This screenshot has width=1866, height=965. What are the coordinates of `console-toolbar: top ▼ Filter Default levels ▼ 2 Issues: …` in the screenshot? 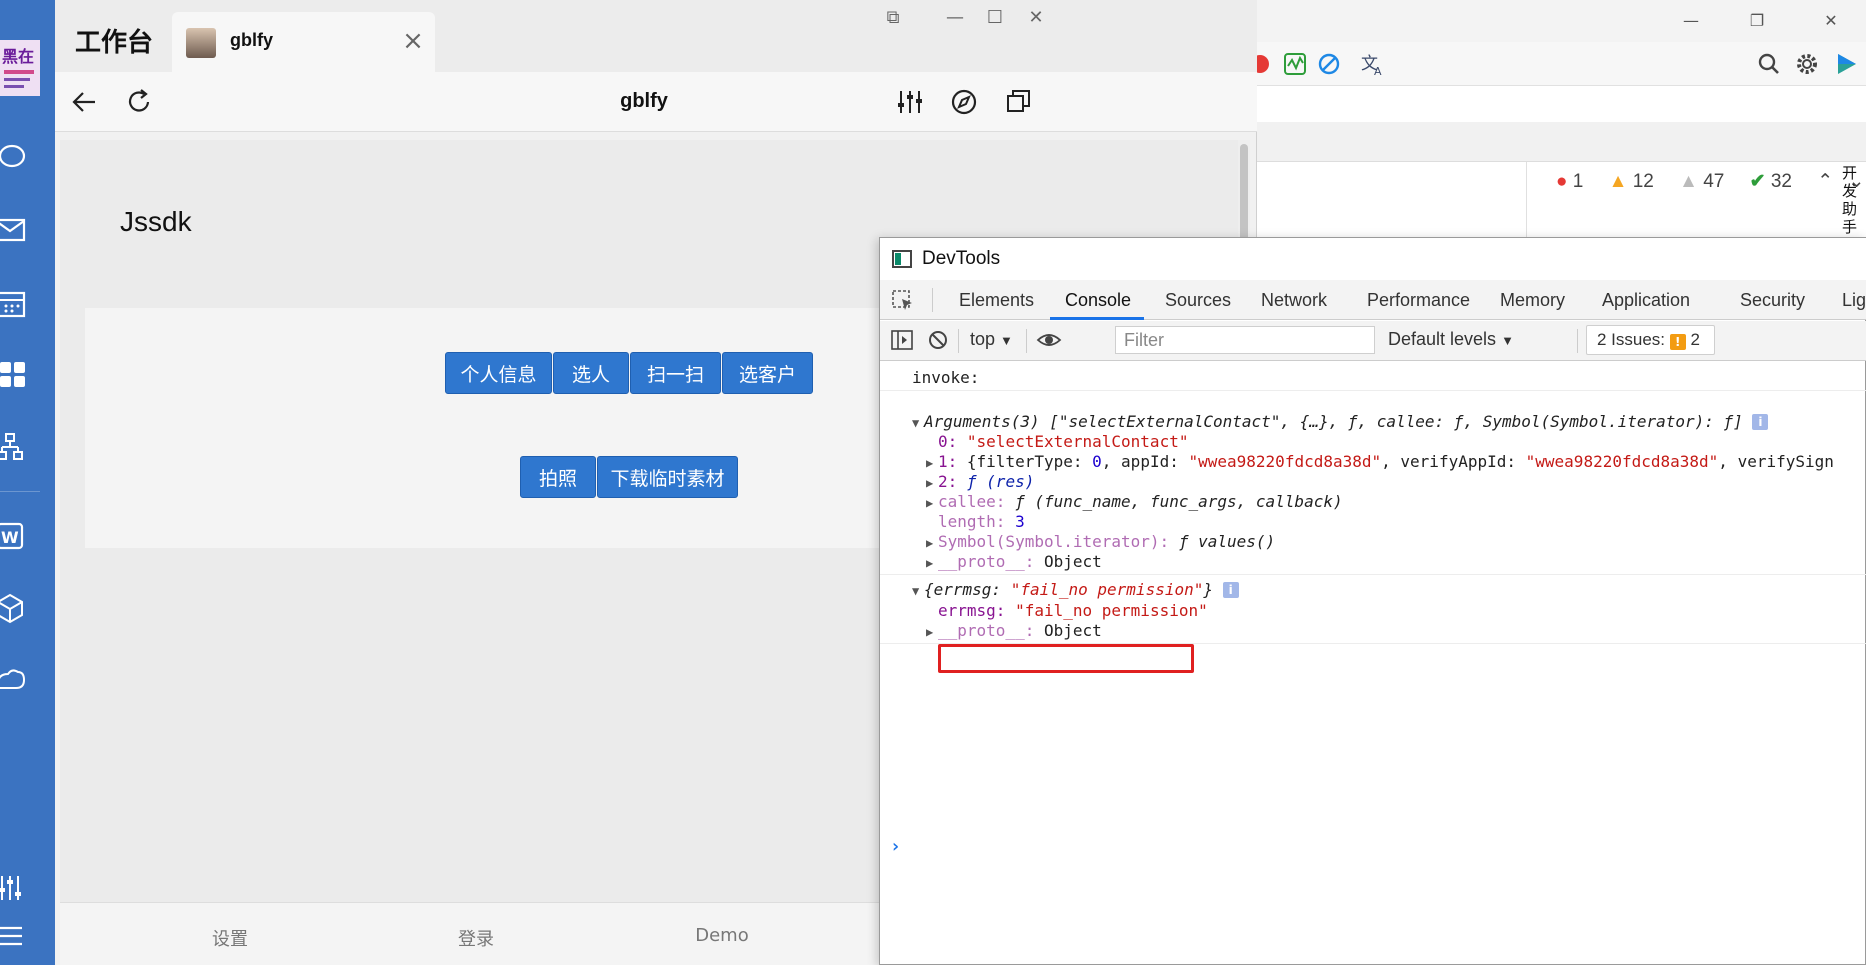 It's located at (1373, 341).